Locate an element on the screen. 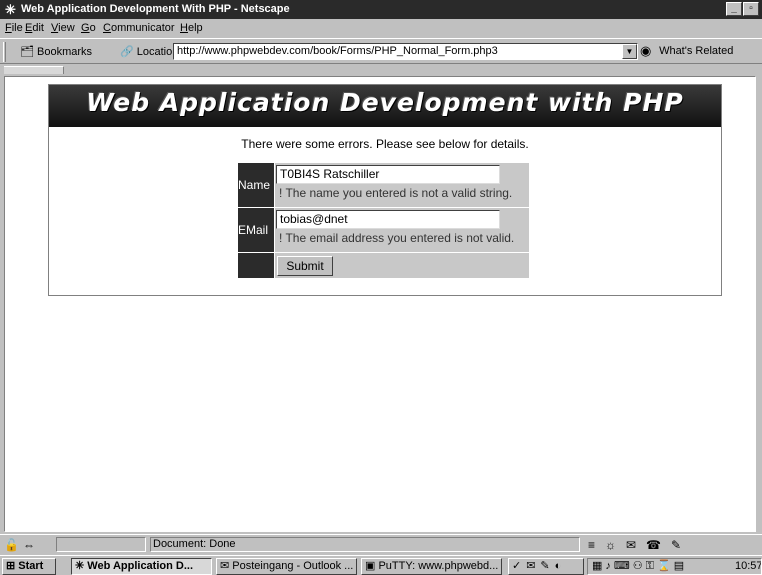  name-label: Name is located at coordinates (256, 185).